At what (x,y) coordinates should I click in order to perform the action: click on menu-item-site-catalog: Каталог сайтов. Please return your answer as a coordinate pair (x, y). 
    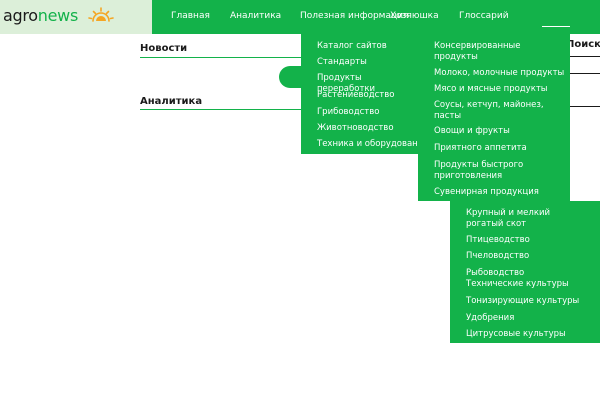
    Looking at the image, I should click on (352, 46).